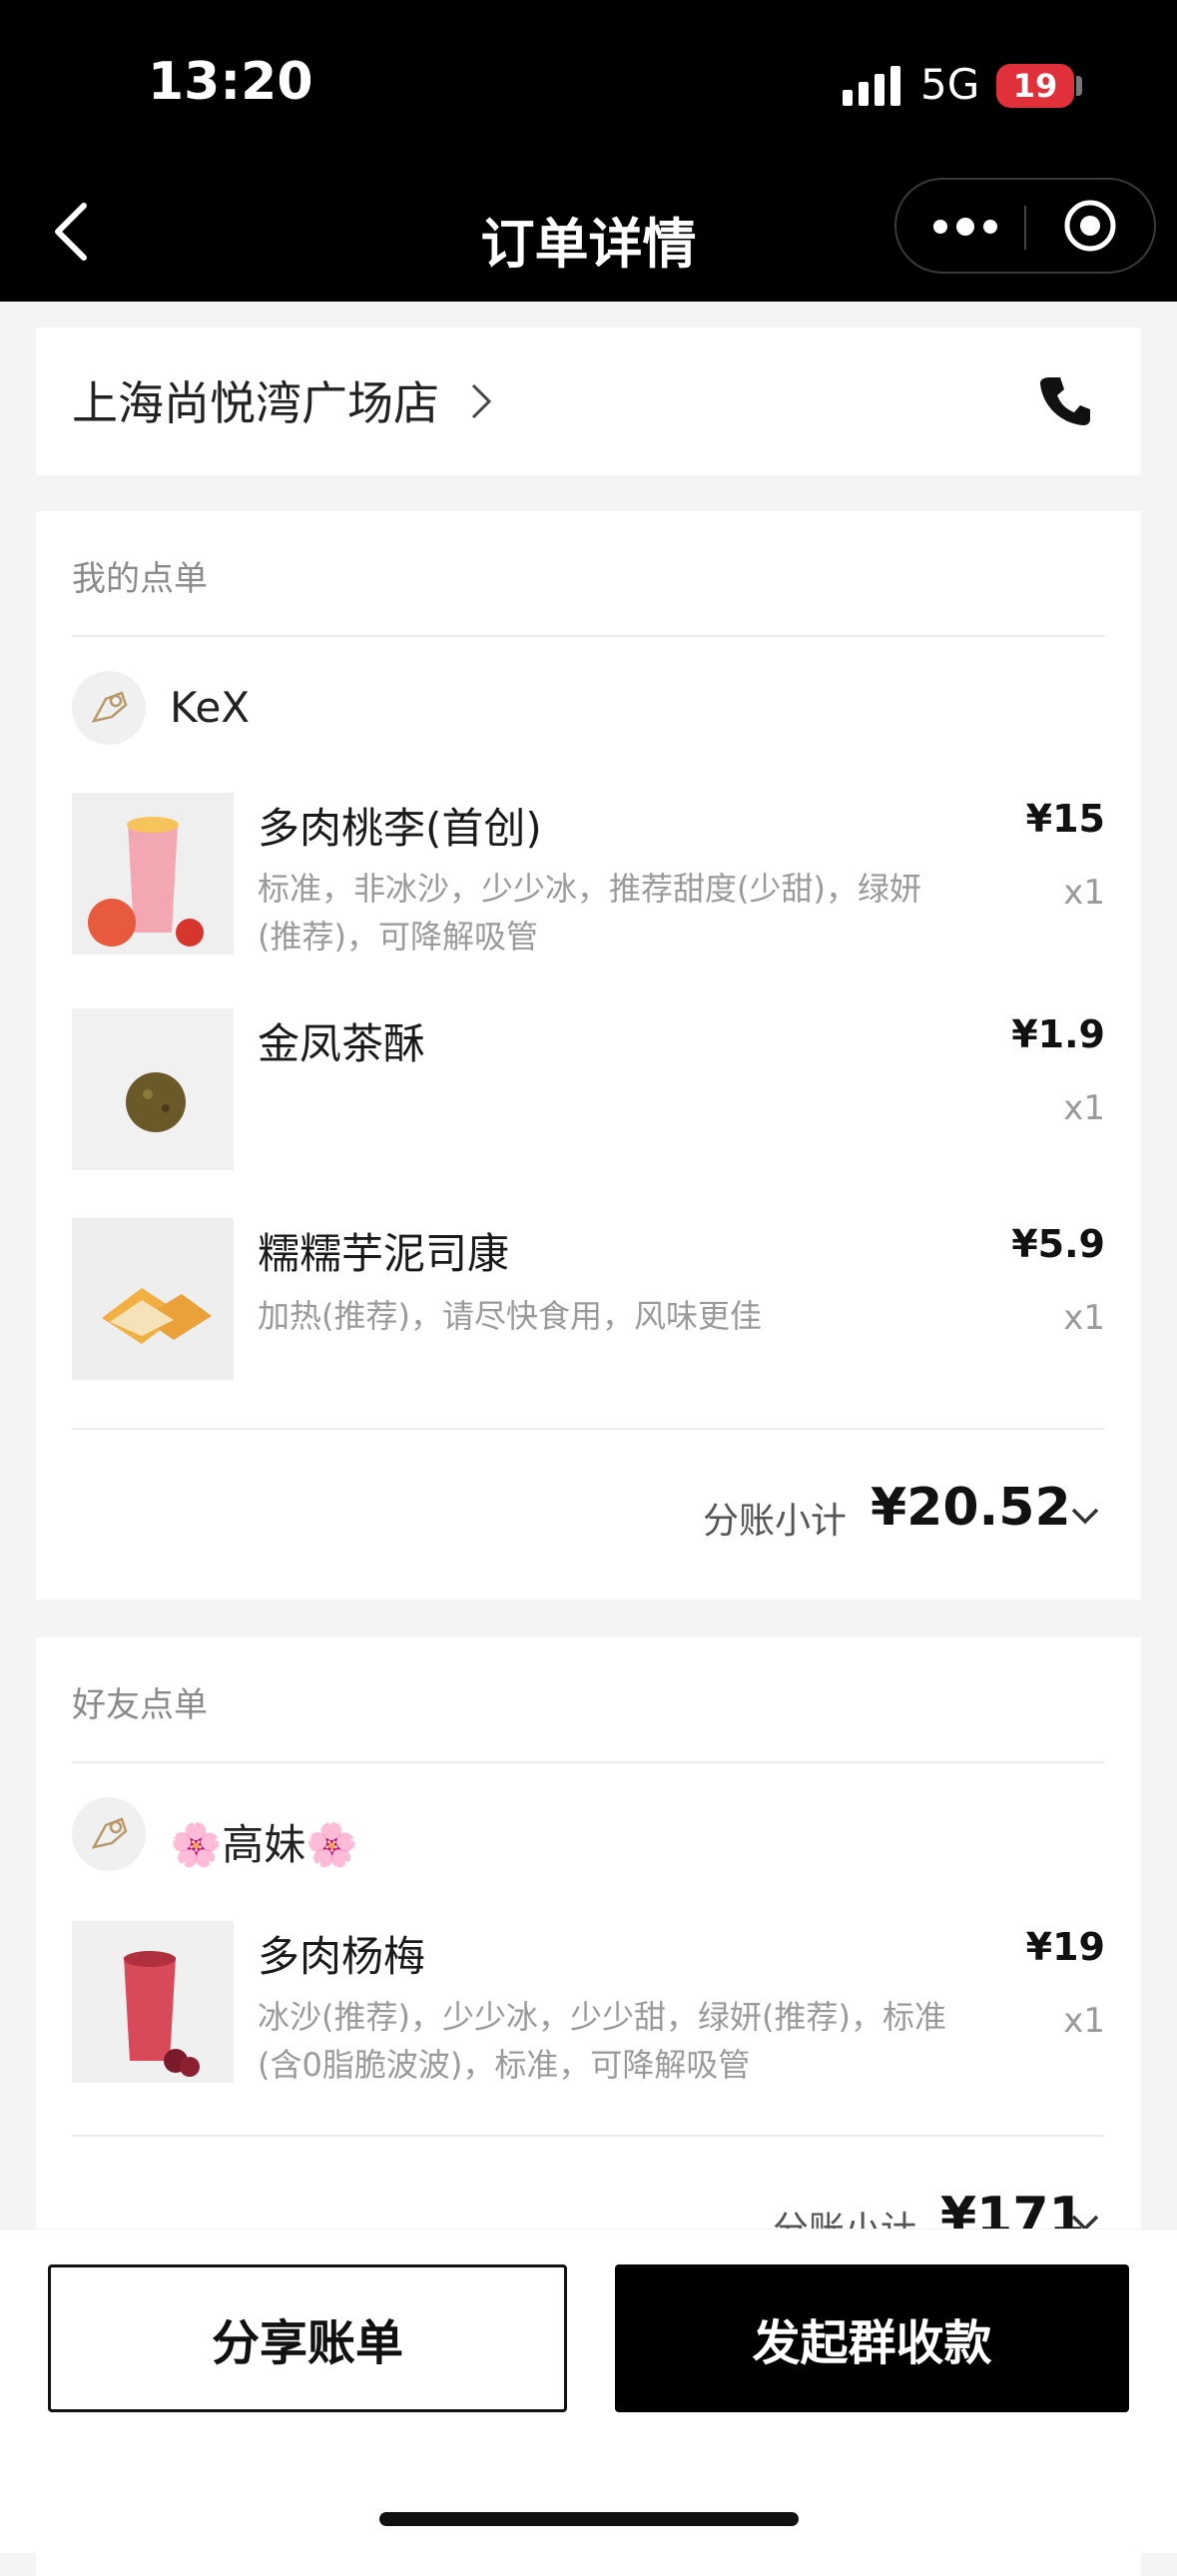  I want to click on item-price: ¥19, so click(1065, 1947).